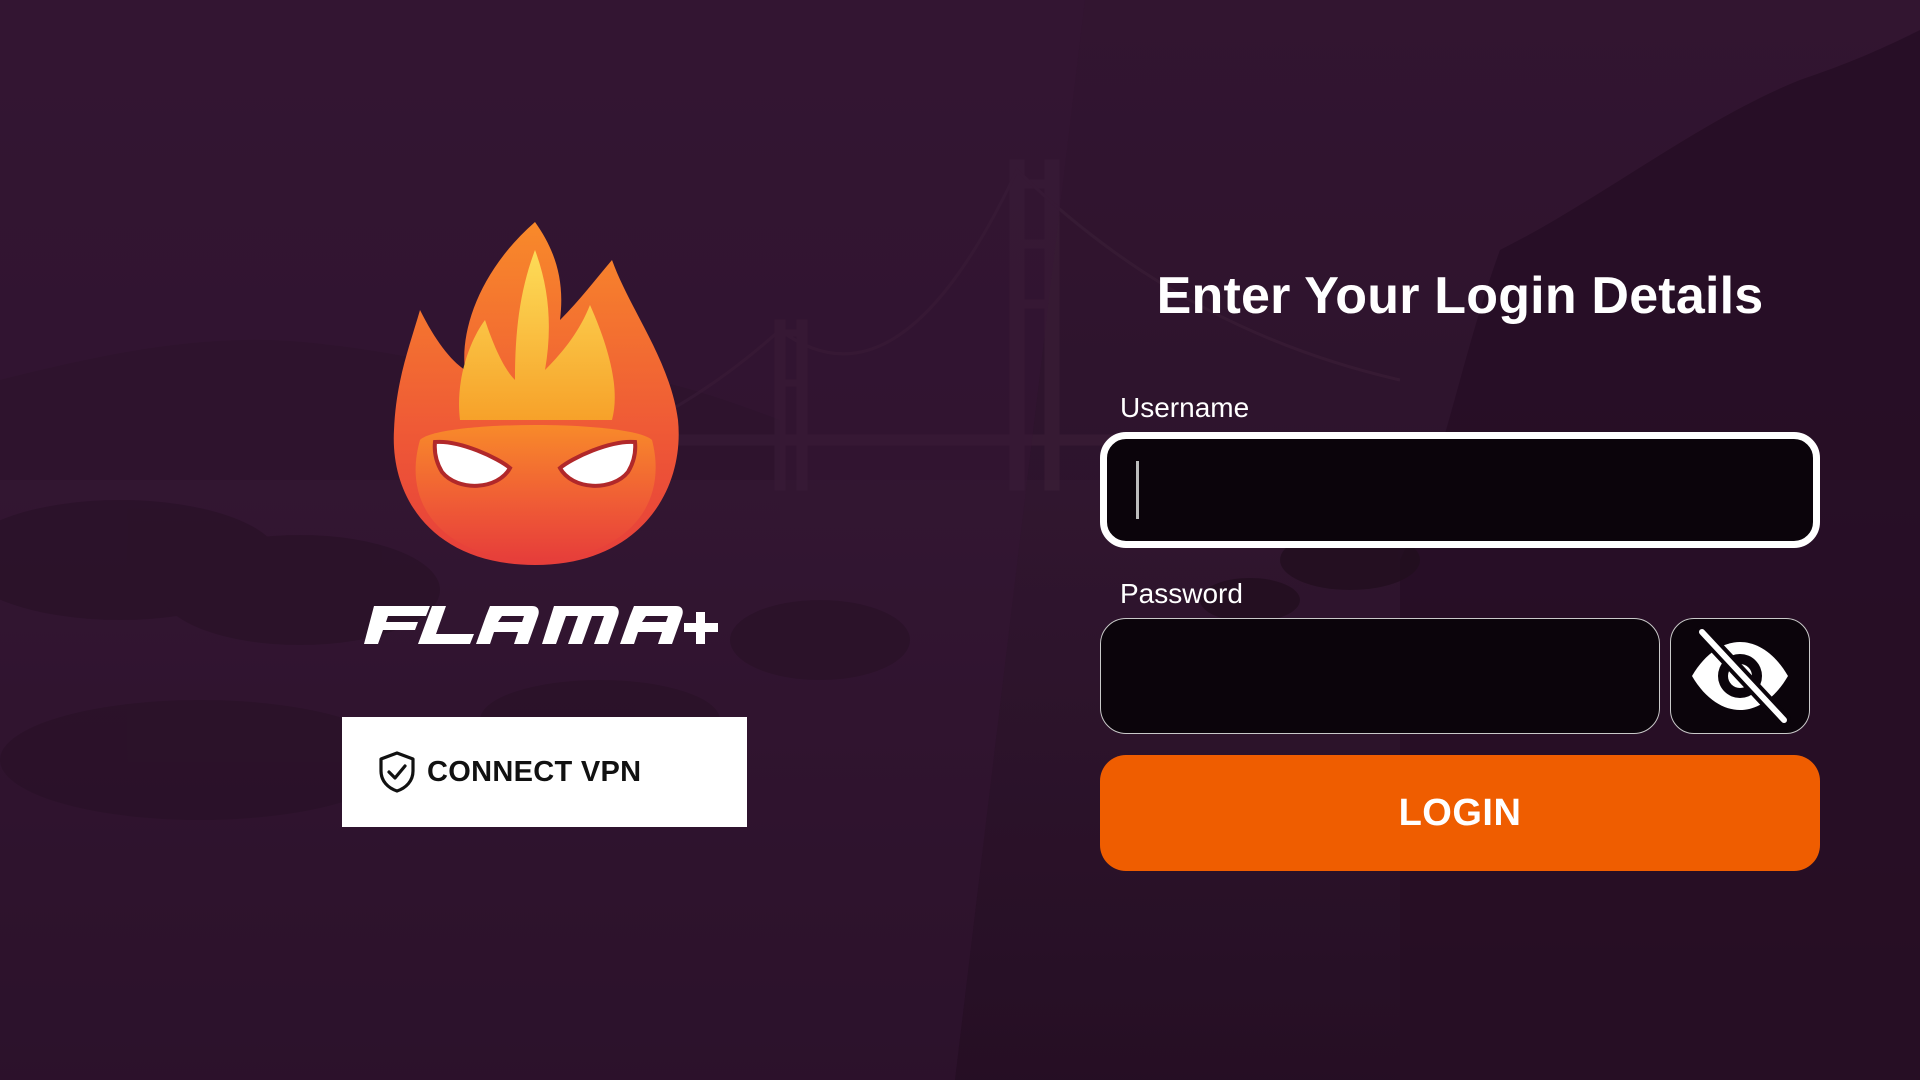  I want to click on flame-logo-icon, so click(536, 393).